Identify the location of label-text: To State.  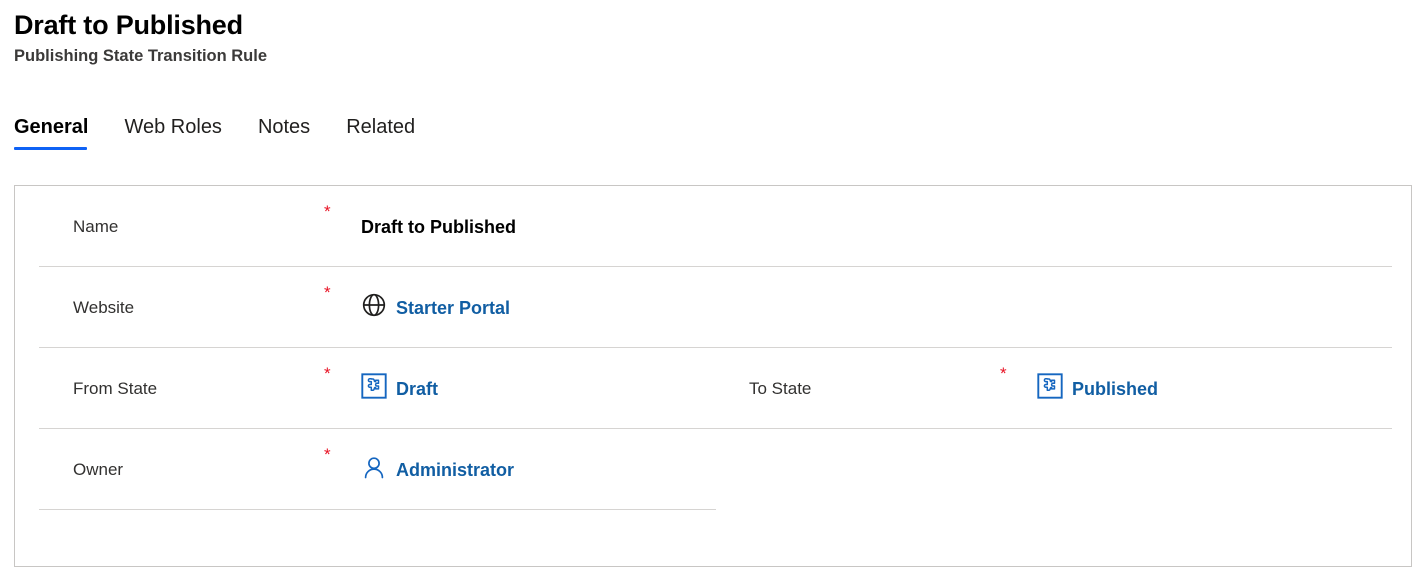
(780, 388).